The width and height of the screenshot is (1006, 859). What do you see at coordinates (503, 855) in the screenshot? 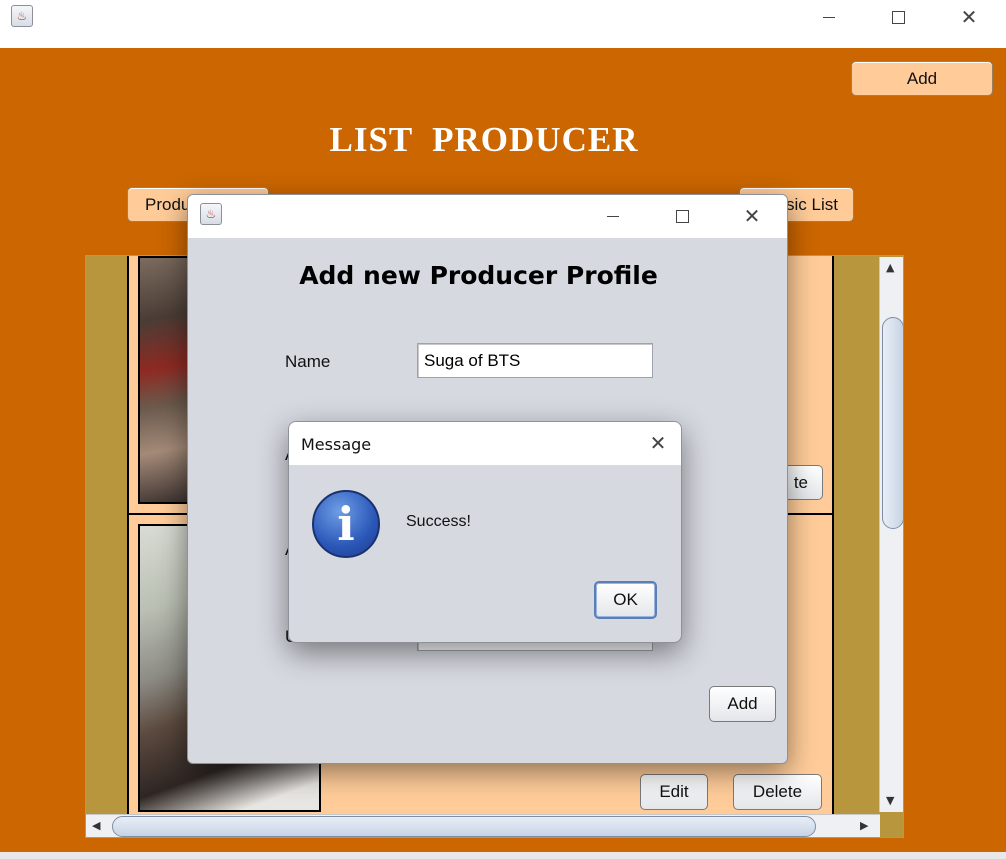
I see `window-bottom-edge` at bounding box center [503, 855].